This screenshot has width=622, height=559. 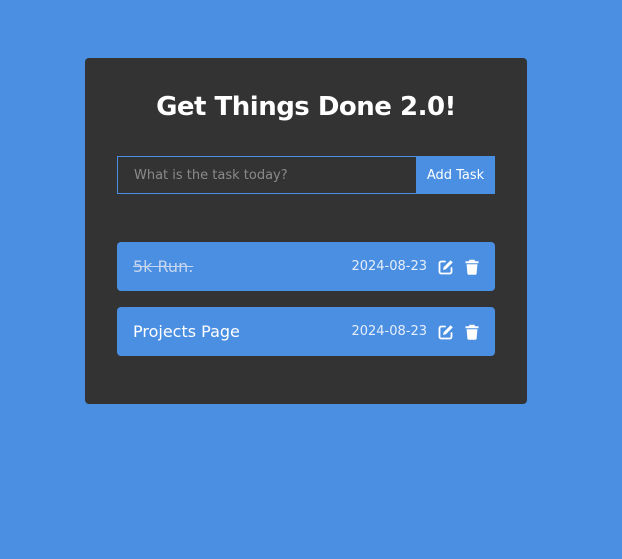 I want to click on task-item: 5k Run. 2024-08-23, so click(x=306, y=266).